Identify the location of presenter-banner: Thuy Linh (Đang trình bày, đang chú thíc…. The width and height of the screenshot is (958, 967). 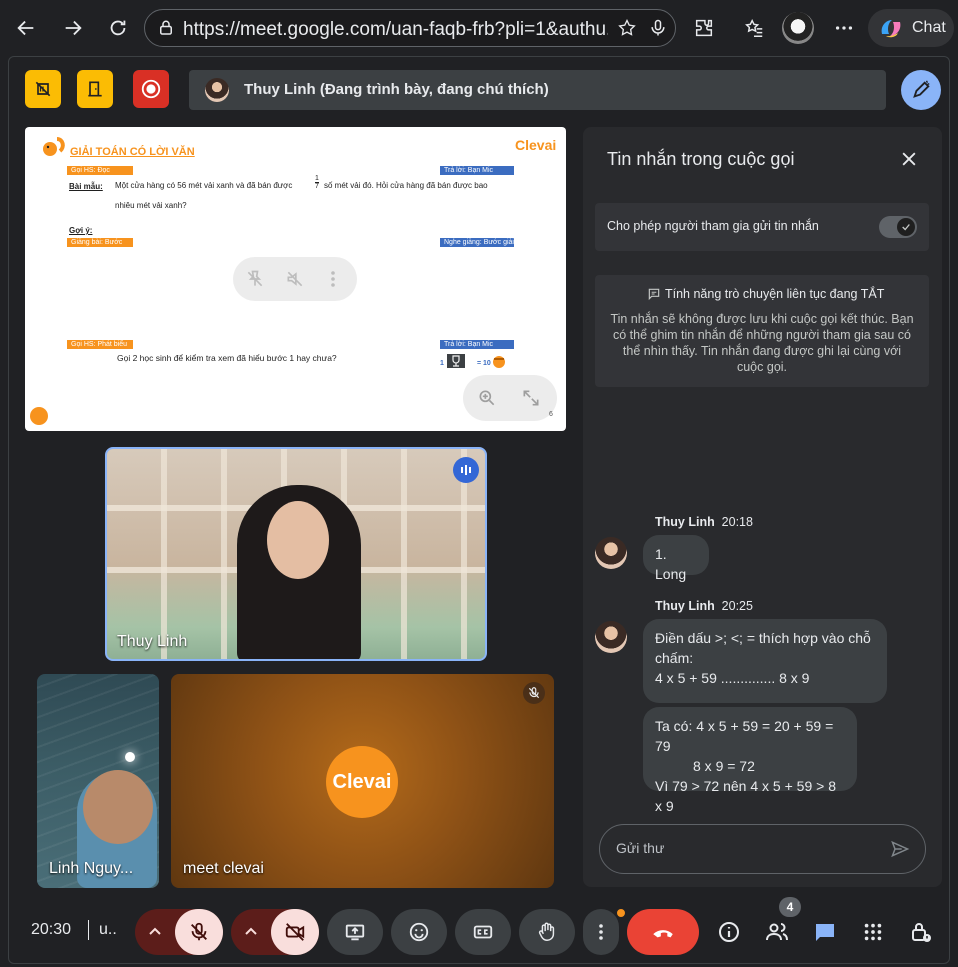
(537, 90).